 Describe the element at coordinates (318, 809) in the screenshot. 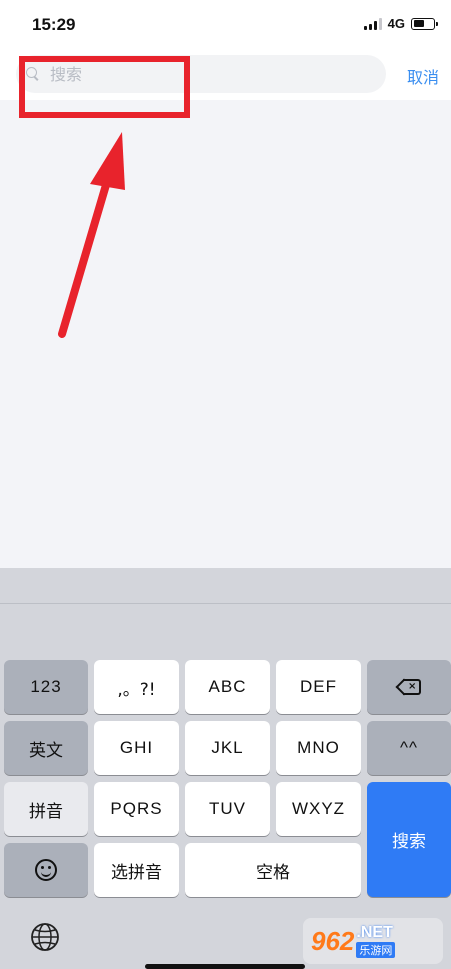

I see `key-wxyz: WXYZ` at that location.